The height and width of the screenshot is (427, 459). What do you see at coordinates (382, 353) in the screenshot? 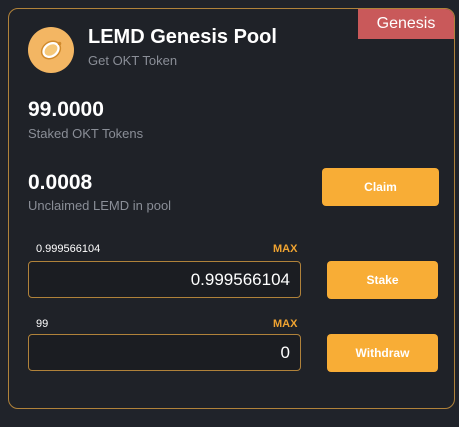
I see `withdraw-button: Withdraw` at bounding box center [382, 353].